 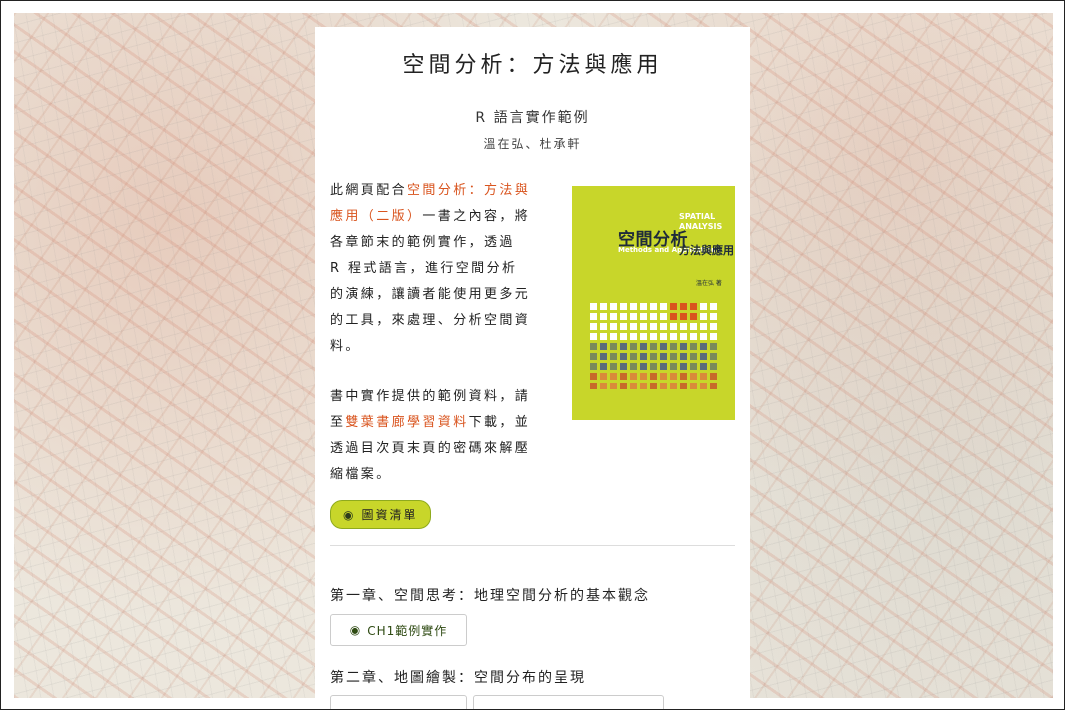 I want to click on page-title: 空間分析：方法與應用, so click(x=532, y=65).